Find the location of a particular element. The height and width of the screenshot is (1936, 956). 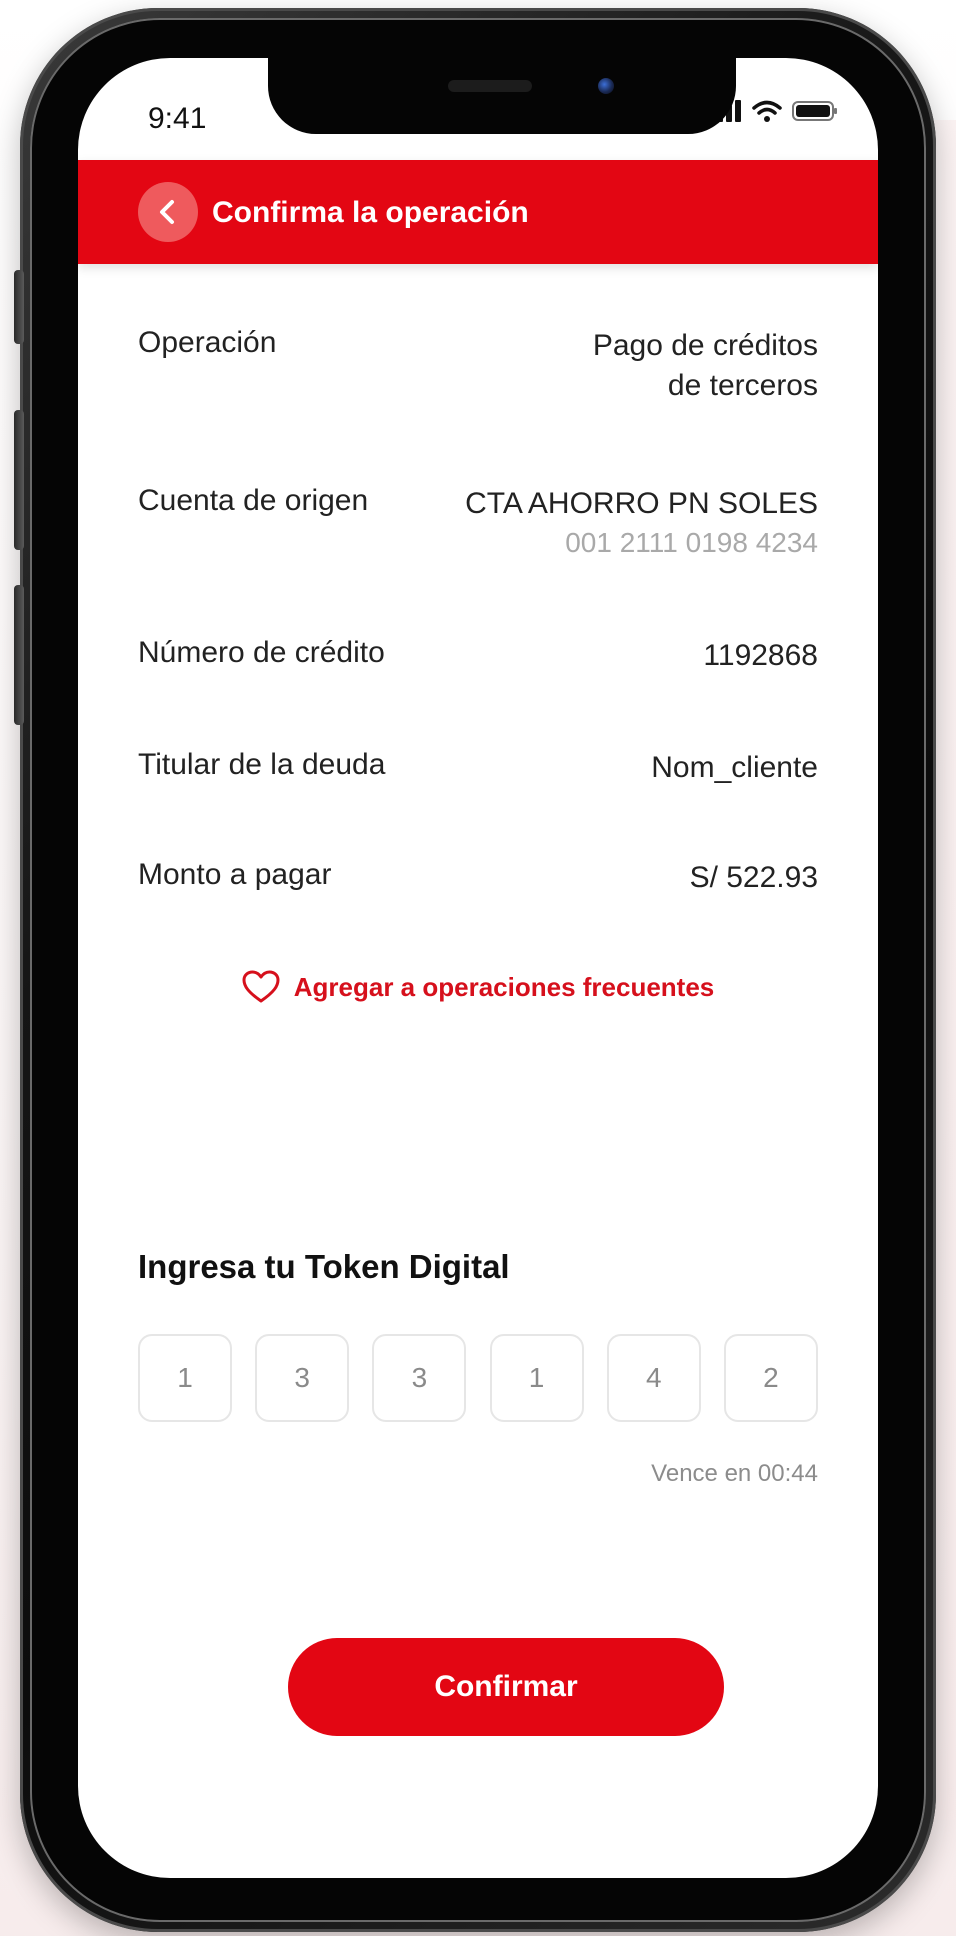

detail-row-debt-holder: Titular de la deuda Nom_cliente is located at coordinates (478, 768).